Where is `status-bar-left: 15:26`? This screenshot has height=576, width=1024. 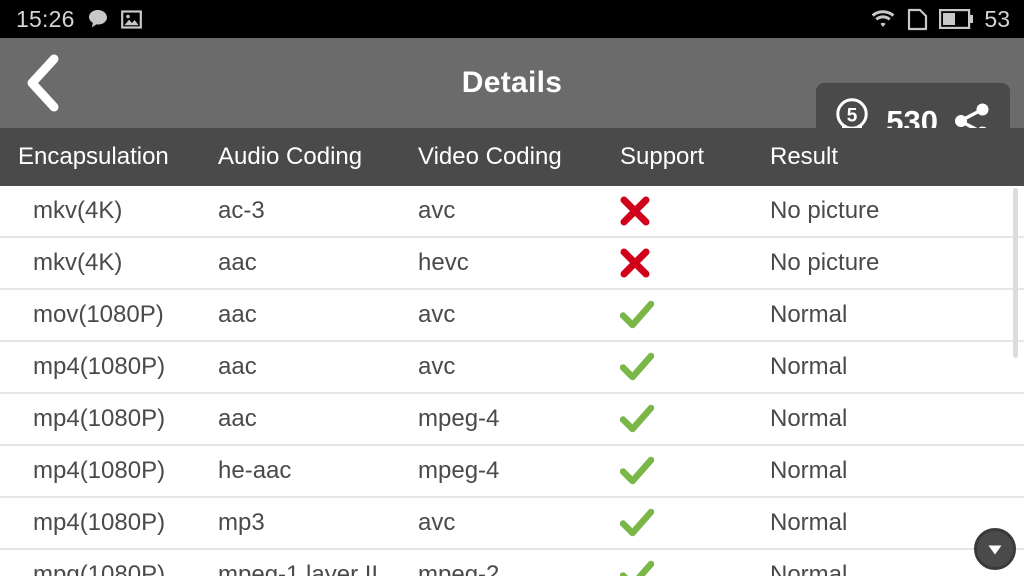
status-bar-left: 15:26 is located at coordinates (79, 18).